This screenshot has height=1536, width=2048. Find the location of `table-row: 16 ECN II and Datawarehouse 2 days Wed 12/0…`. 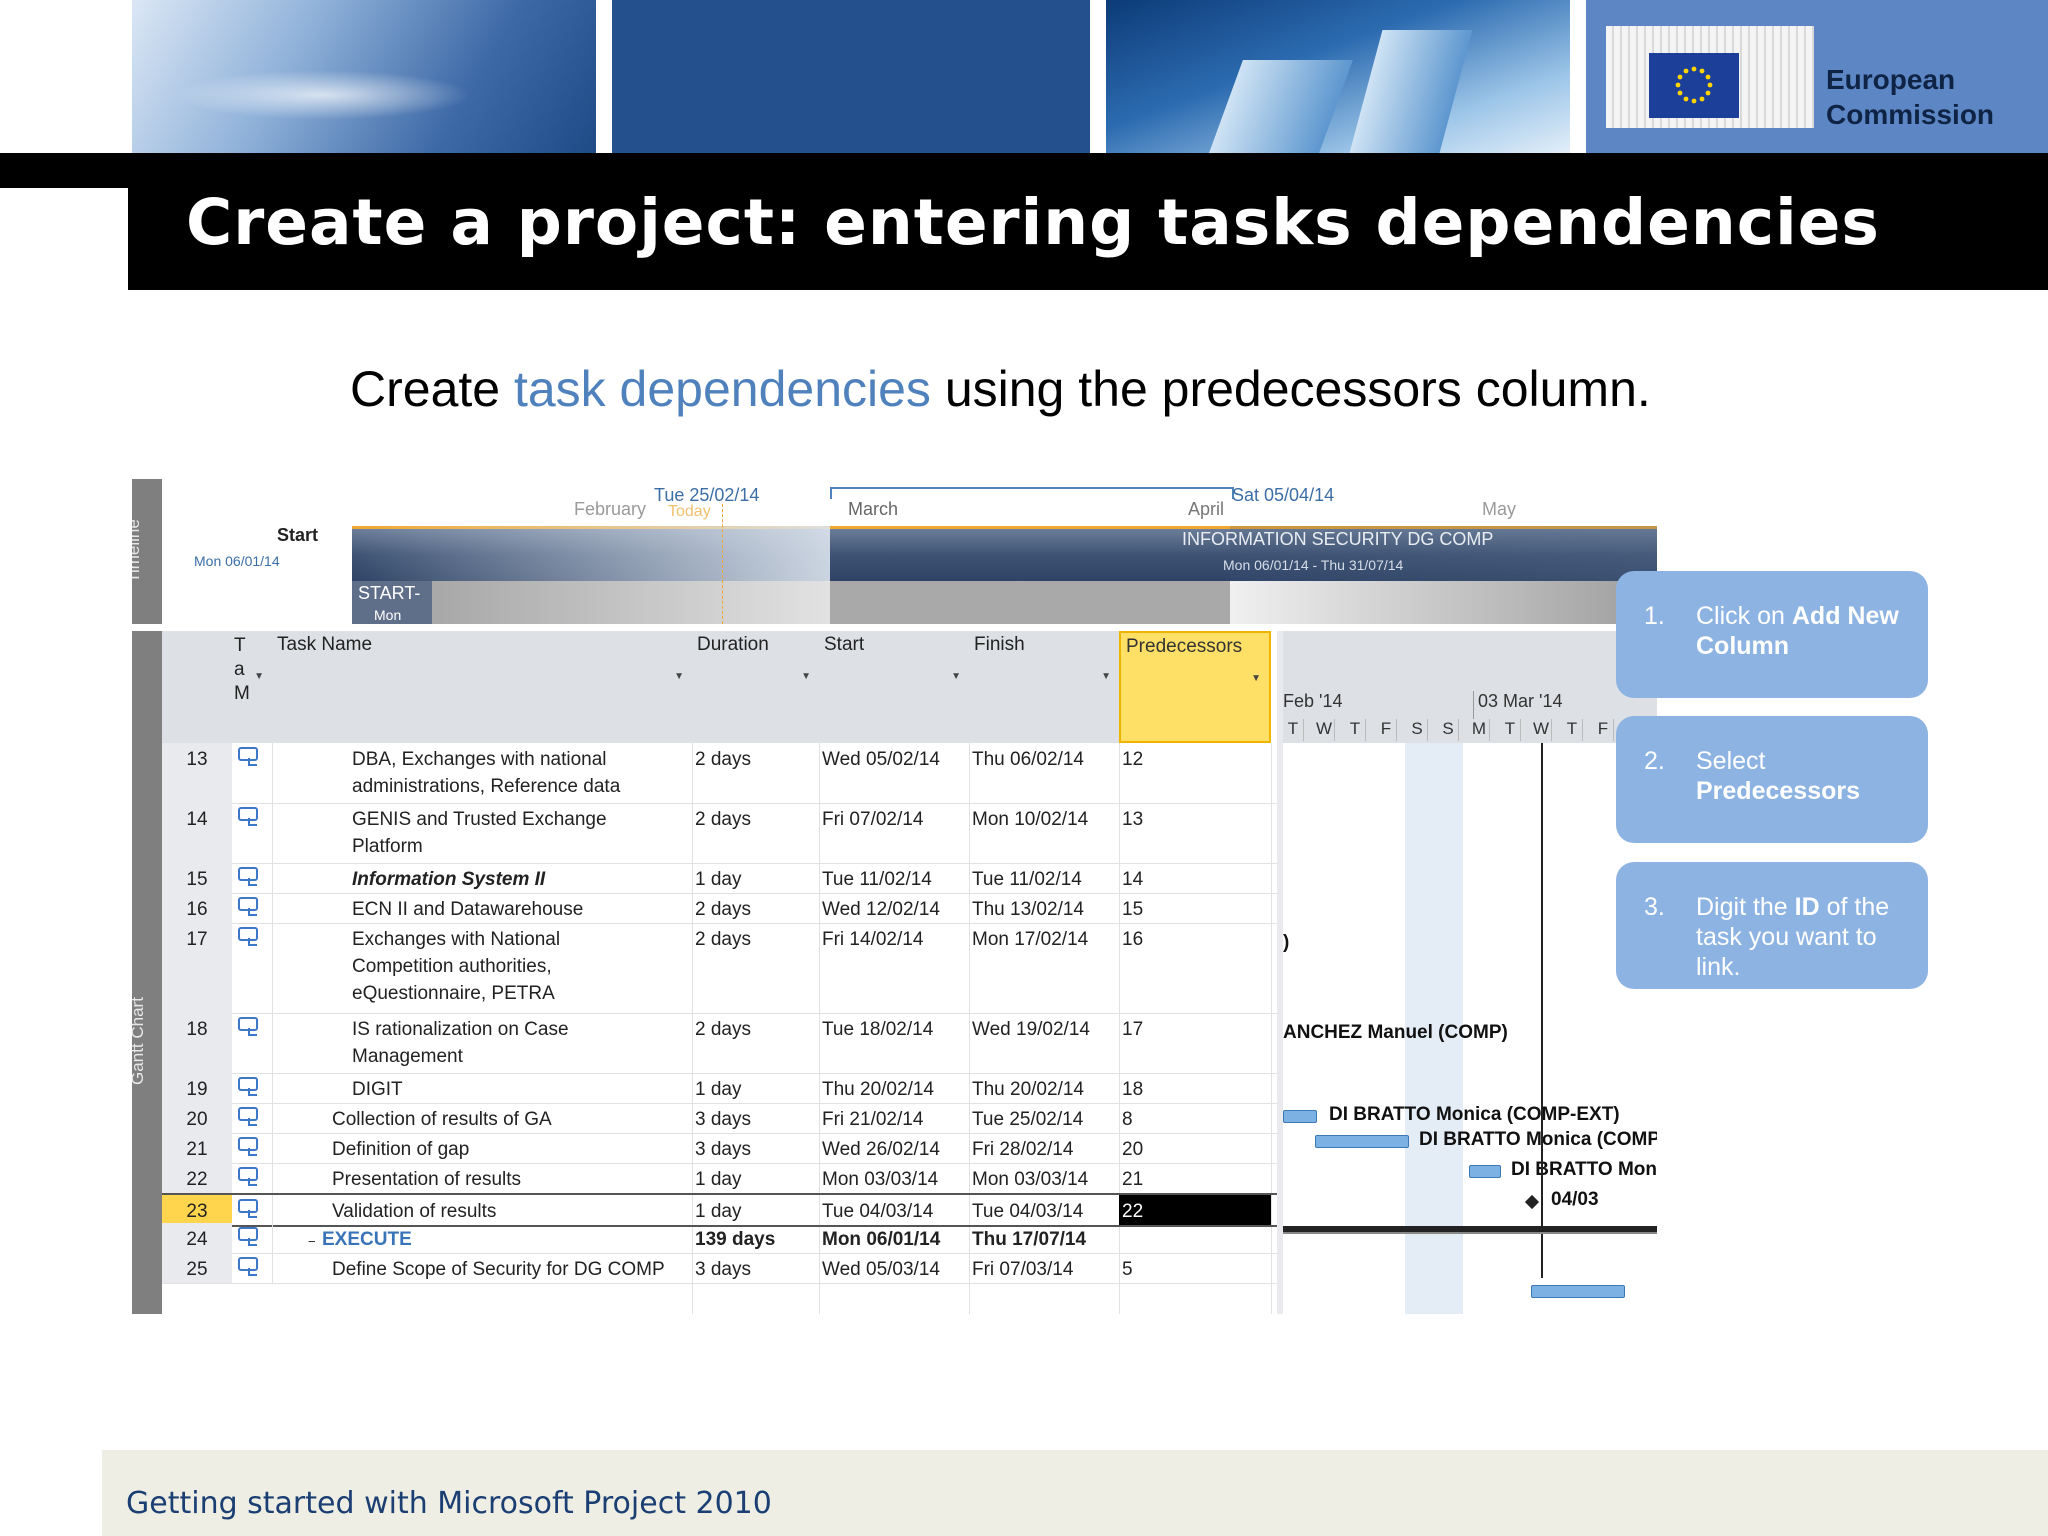

table-row: 16 ECN II and Datawarehouse 2 days Wed 12/0… is located at coordinates (719, 908).